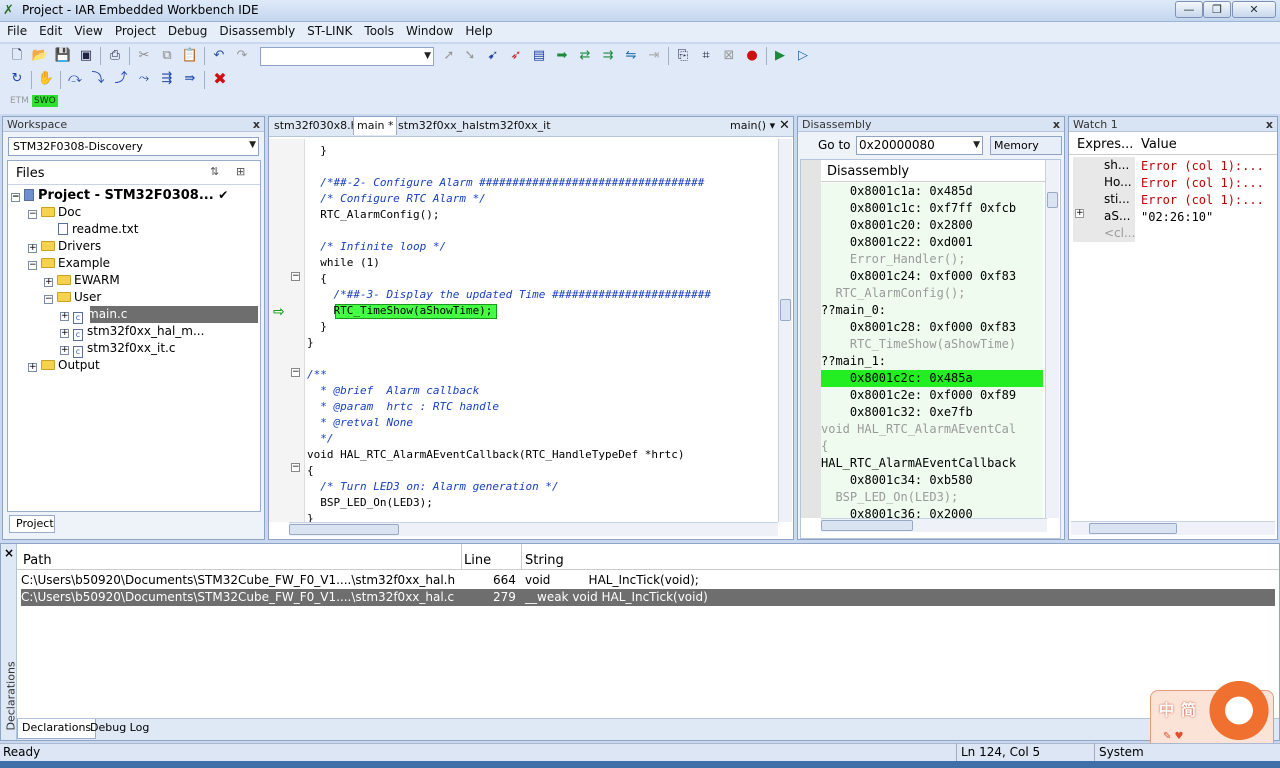 The image size is (1280, 768). What do you see at coordinates (72, 297) in the screenshot?
I see `tree-user: − User` at bounding box center [72, 297].